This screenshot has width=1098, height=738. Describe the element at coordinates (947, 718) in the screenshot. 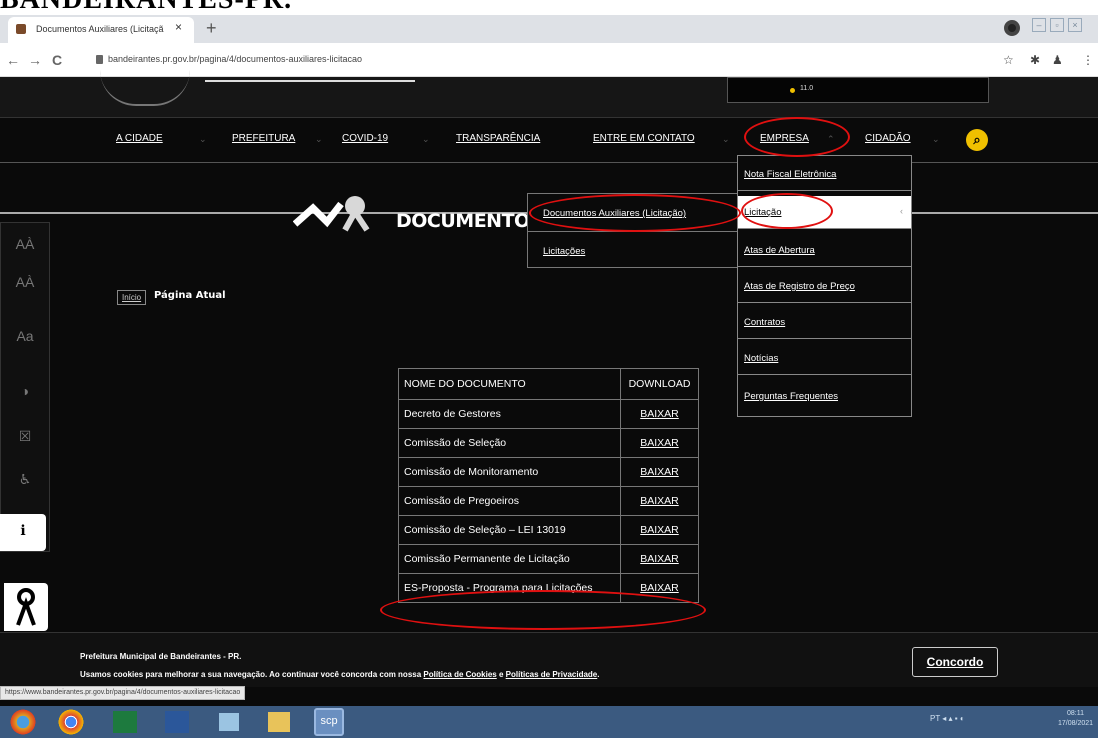

I see `system-tray: PT ◂ ▴ ▪ ◐` at that location.